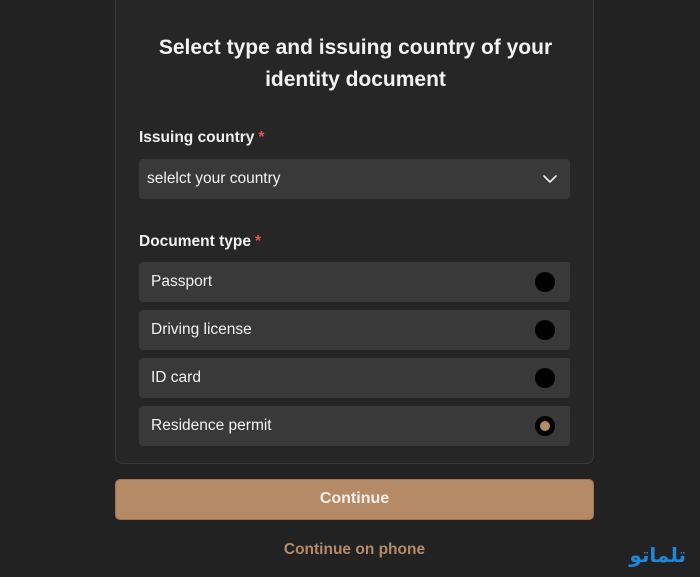 Image resolution: width=700 pixels, height=577 pixels. Describe the element at coordinates (354, 499) in the screenshot. I see `continue-button: Continue` at that location.